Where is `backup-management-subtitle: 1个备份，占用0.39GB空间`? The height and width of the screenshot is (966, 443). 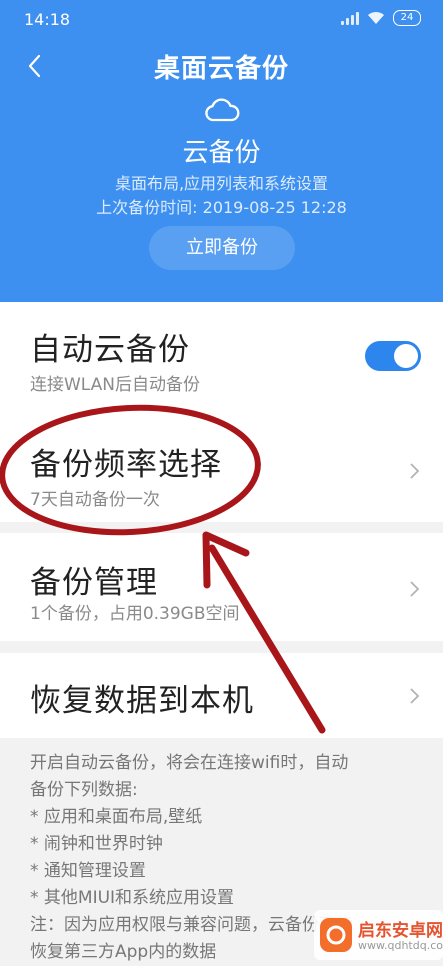
backup-management-subtitle: 1个备份，占用0.39GB空间 is located at coordinates (135, 614).